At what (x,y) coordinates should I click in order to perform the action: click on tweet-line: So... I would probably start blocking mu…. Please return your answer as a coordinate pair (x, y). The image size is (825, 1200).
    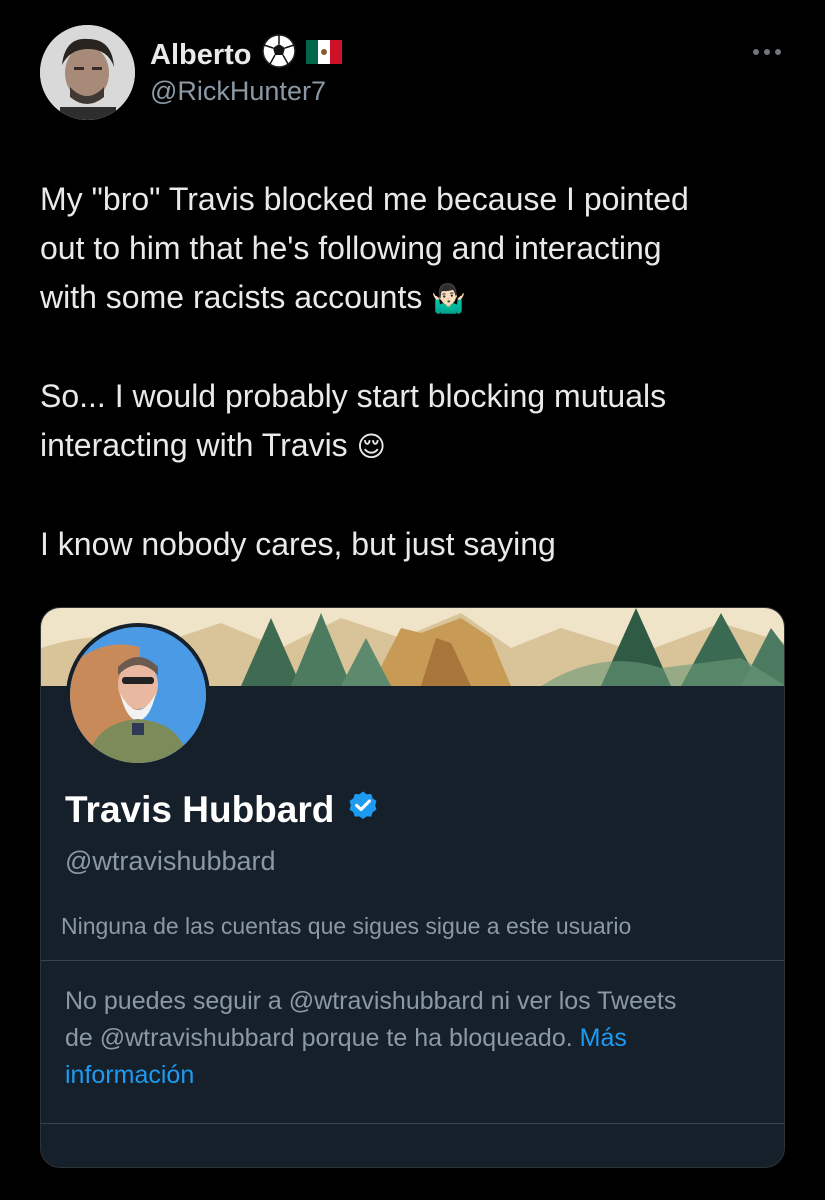
    Looking at the image, I should click on (353, 396).